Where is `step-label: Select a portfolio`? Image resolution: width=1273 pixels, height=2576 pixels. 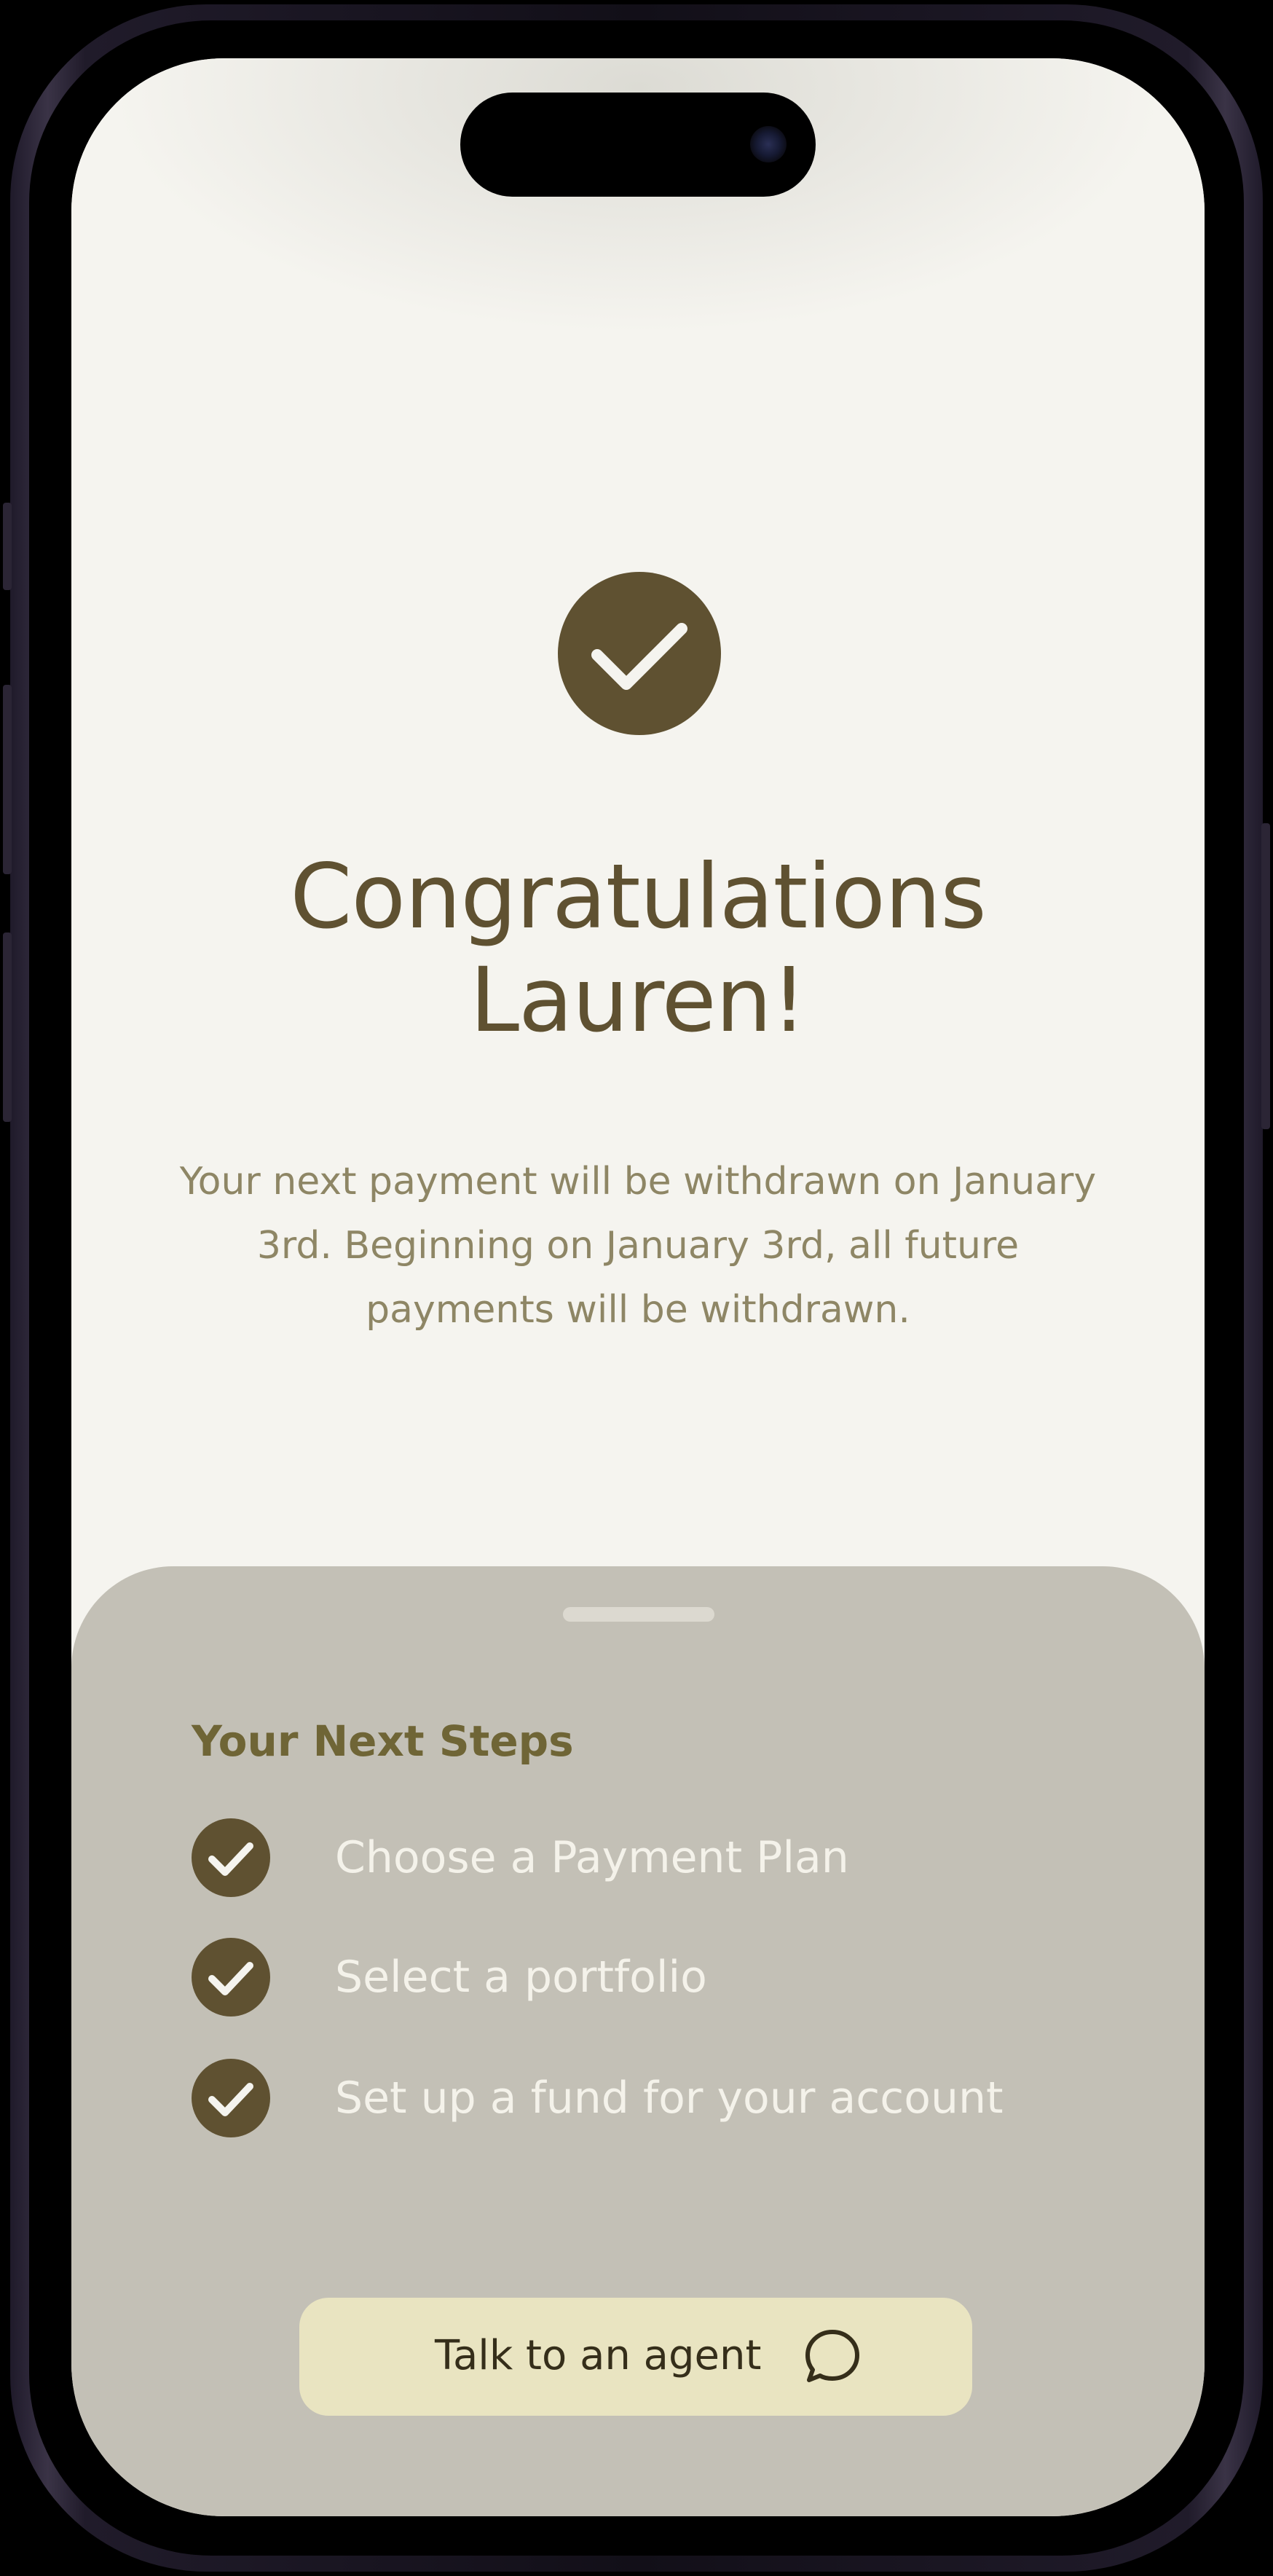
step-label: Select a portfolio is located at coordinates (521, 1977).